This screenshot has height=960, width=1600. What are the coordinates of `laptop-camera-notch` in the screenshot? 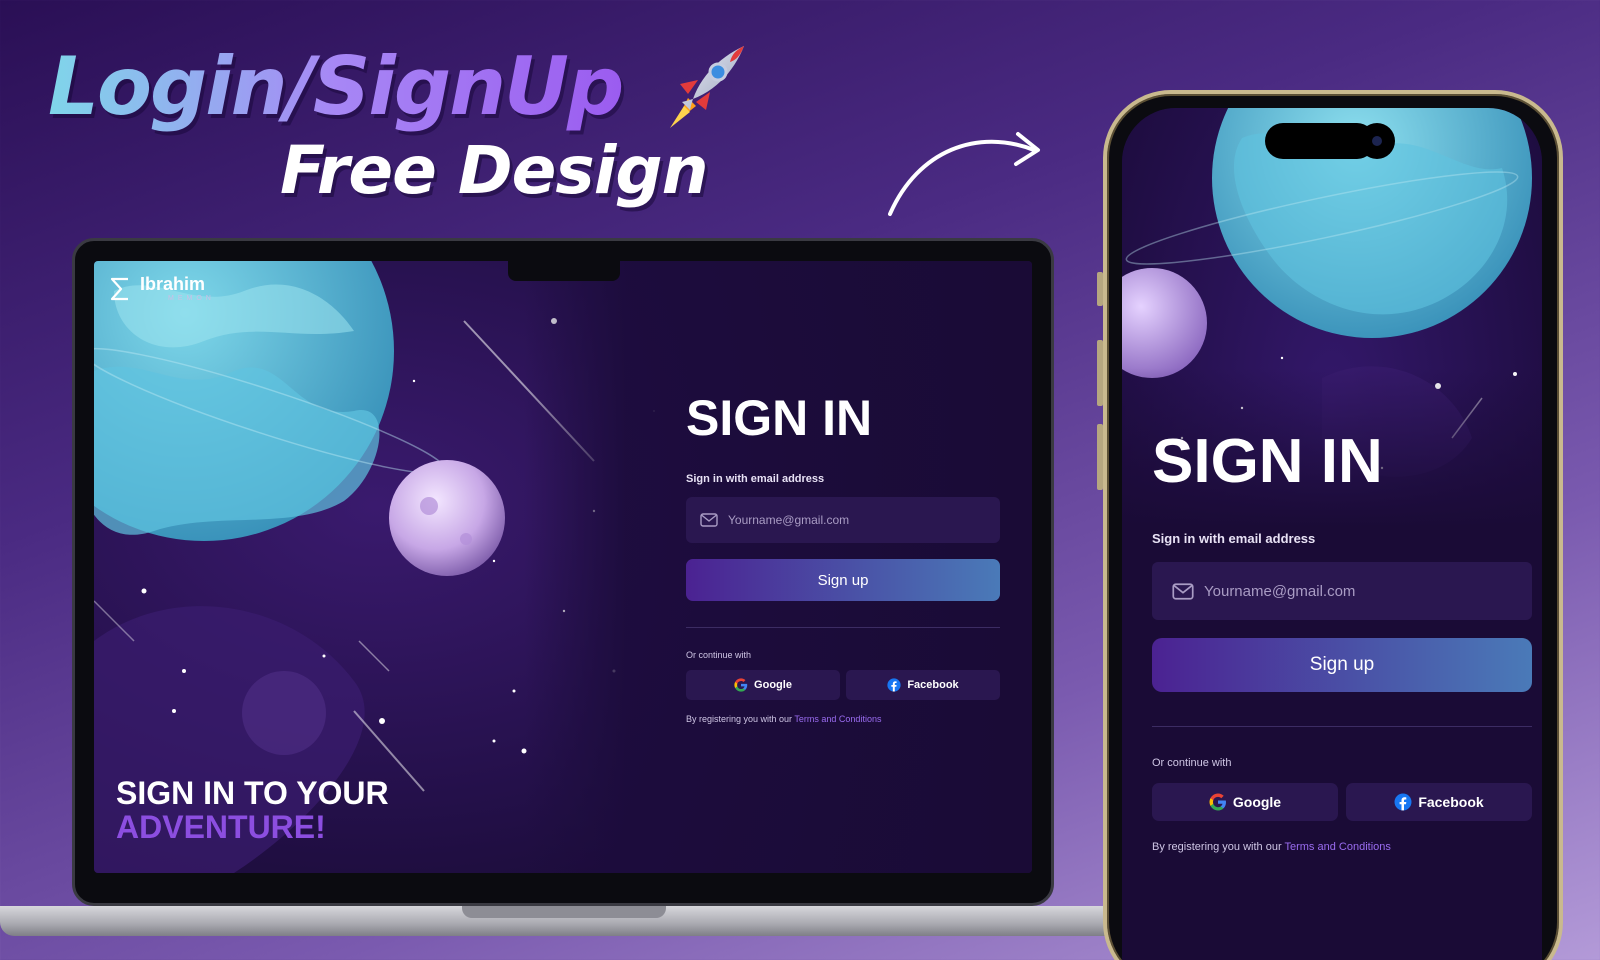 It's located at (564, 271).